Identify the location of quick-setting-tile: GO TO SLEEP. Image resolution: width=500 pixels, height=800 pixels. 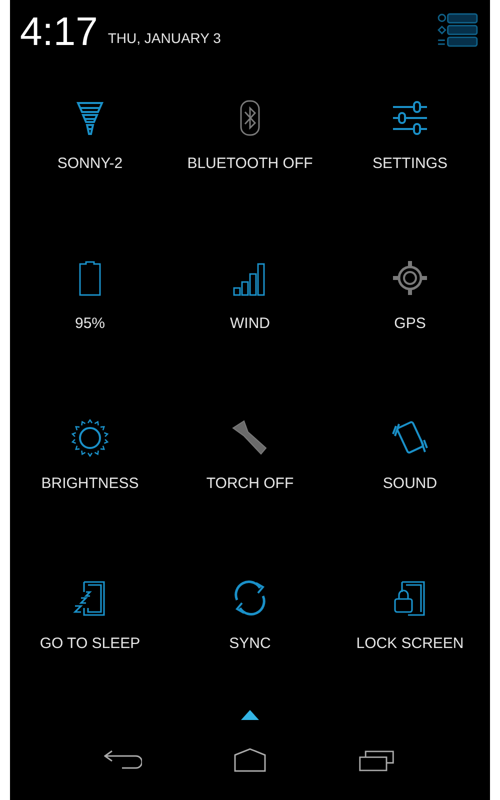
(90, 620).